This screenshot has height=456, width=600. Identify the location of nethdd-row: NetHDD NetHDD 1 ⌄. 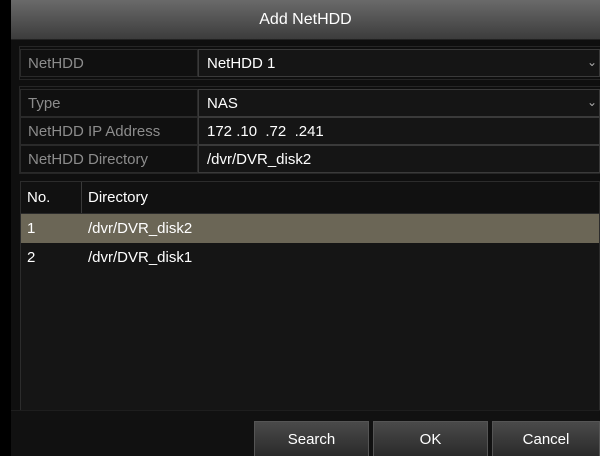
(310, 63).